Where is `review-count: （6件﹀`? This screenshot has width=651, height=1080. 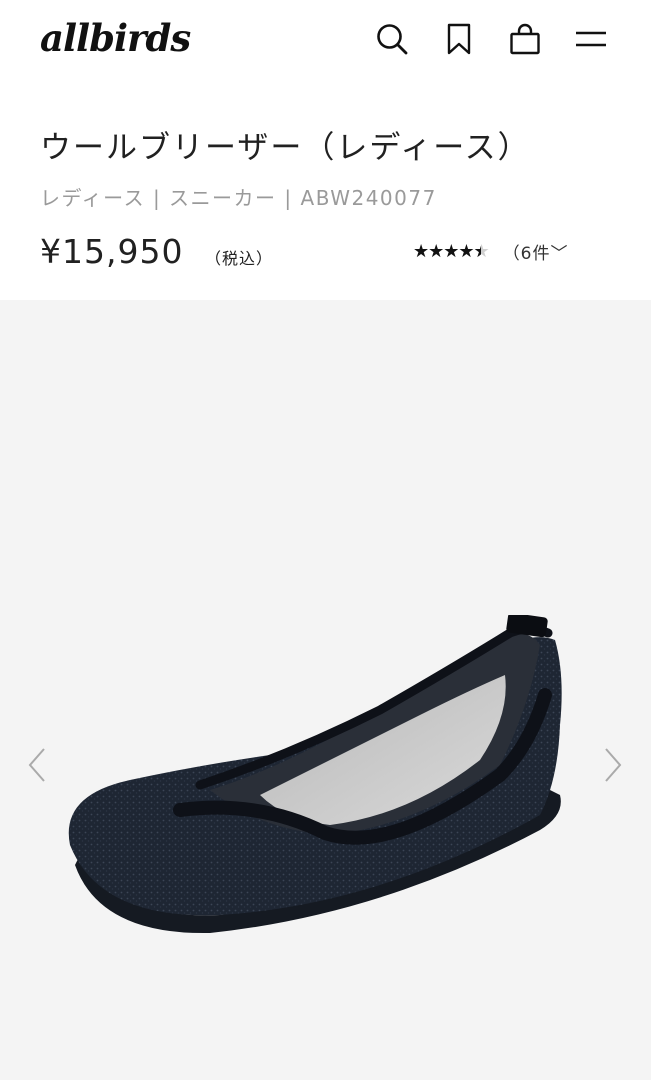 review-count: （6件﹀ is located at coordinates (536, 251).